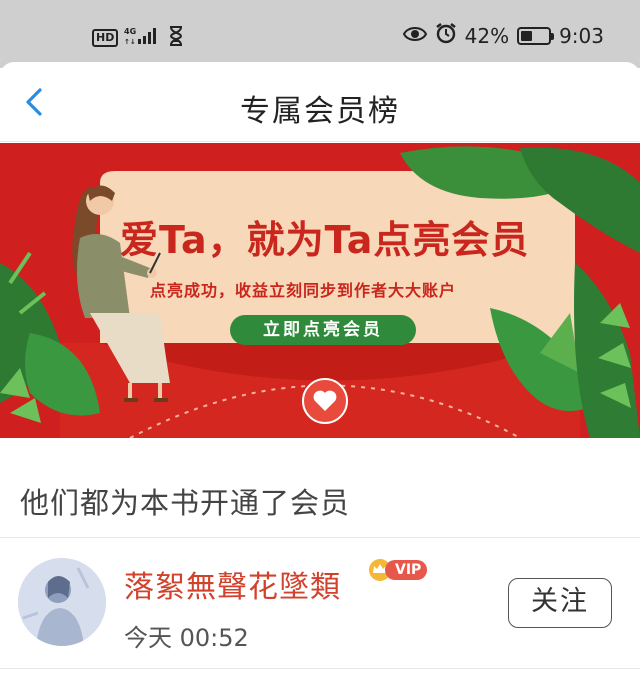 The image size is (640, 677). I want to click on follow-button: 关注, so click(560, 603).